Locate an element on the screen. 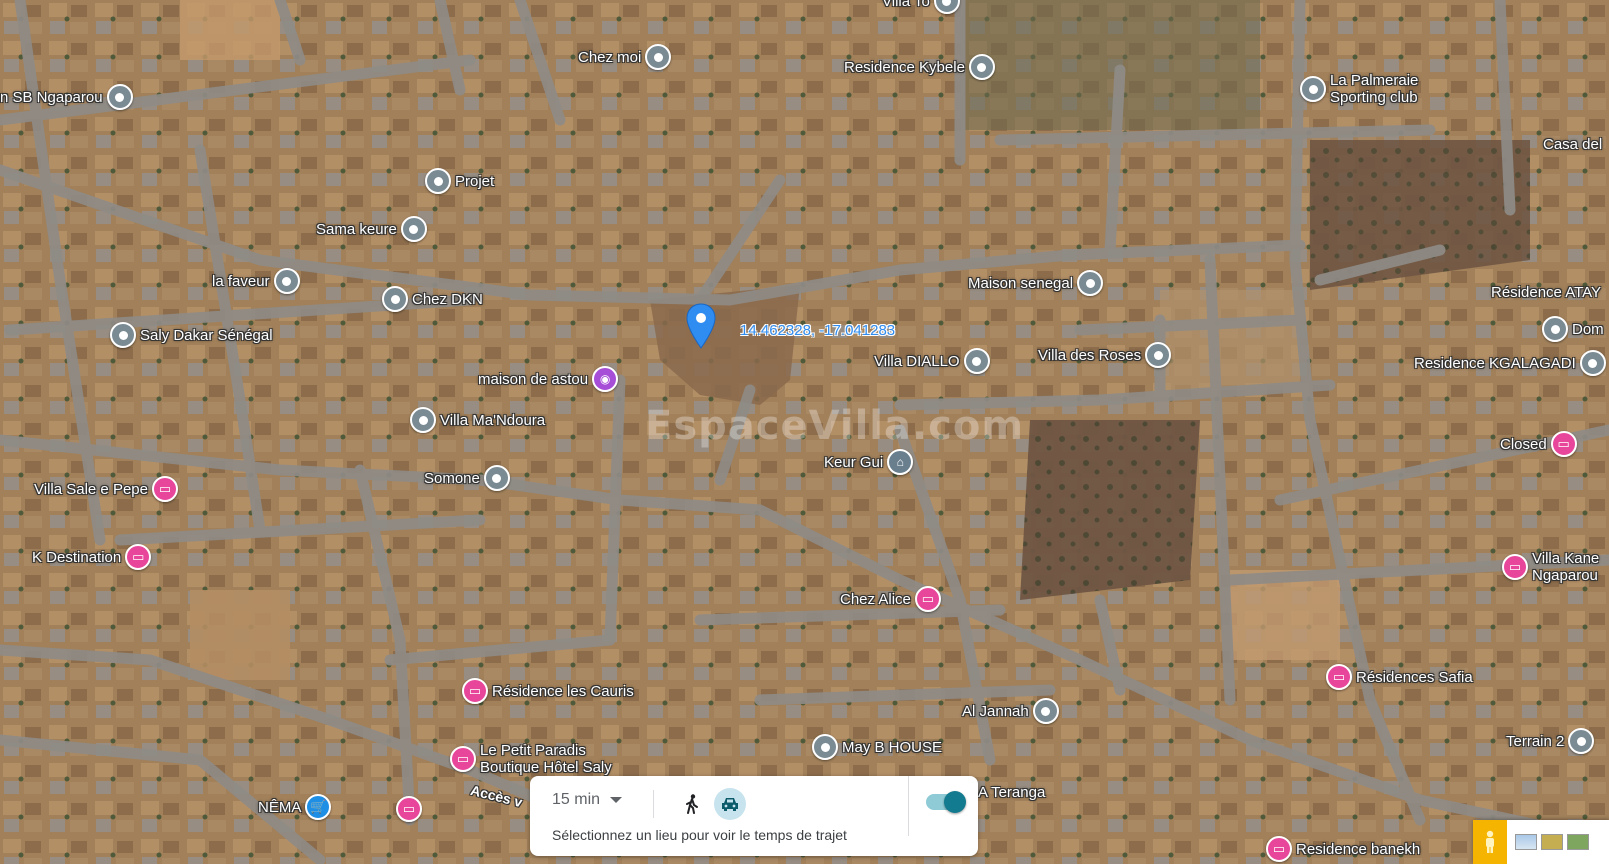 This screenshot has width=1609, height=864. poi-residence-banekh: ▭ Residence banekh is located at coordinates (1343, 849).